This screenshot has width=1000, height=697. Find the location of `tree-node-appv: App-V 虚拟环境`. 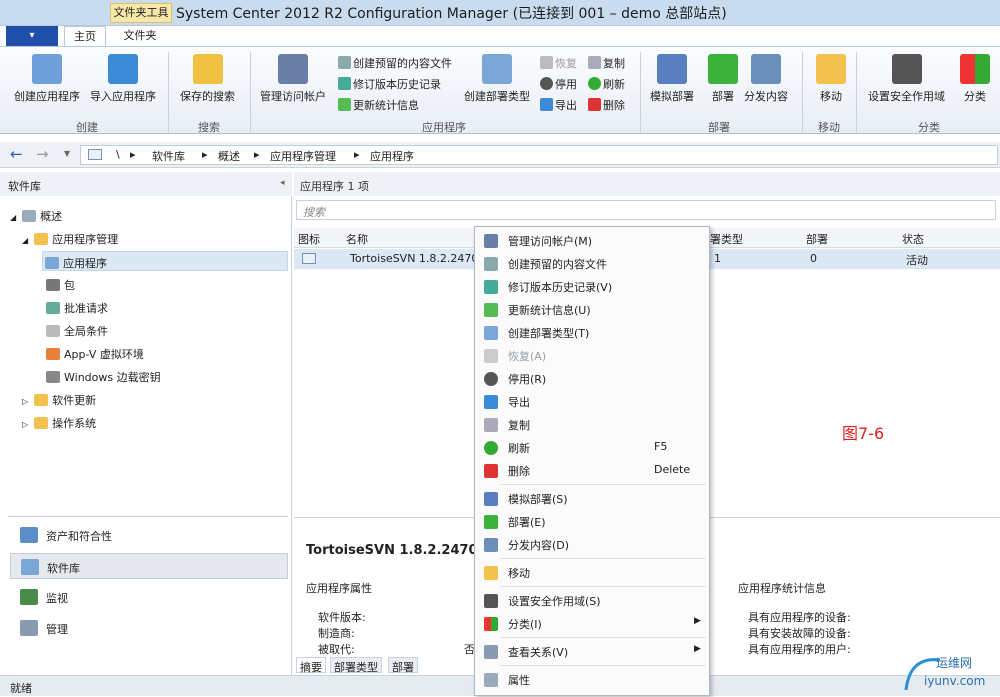

tree-node-appv: App-V 虚拟环境 is located at coordinates (95, 354).